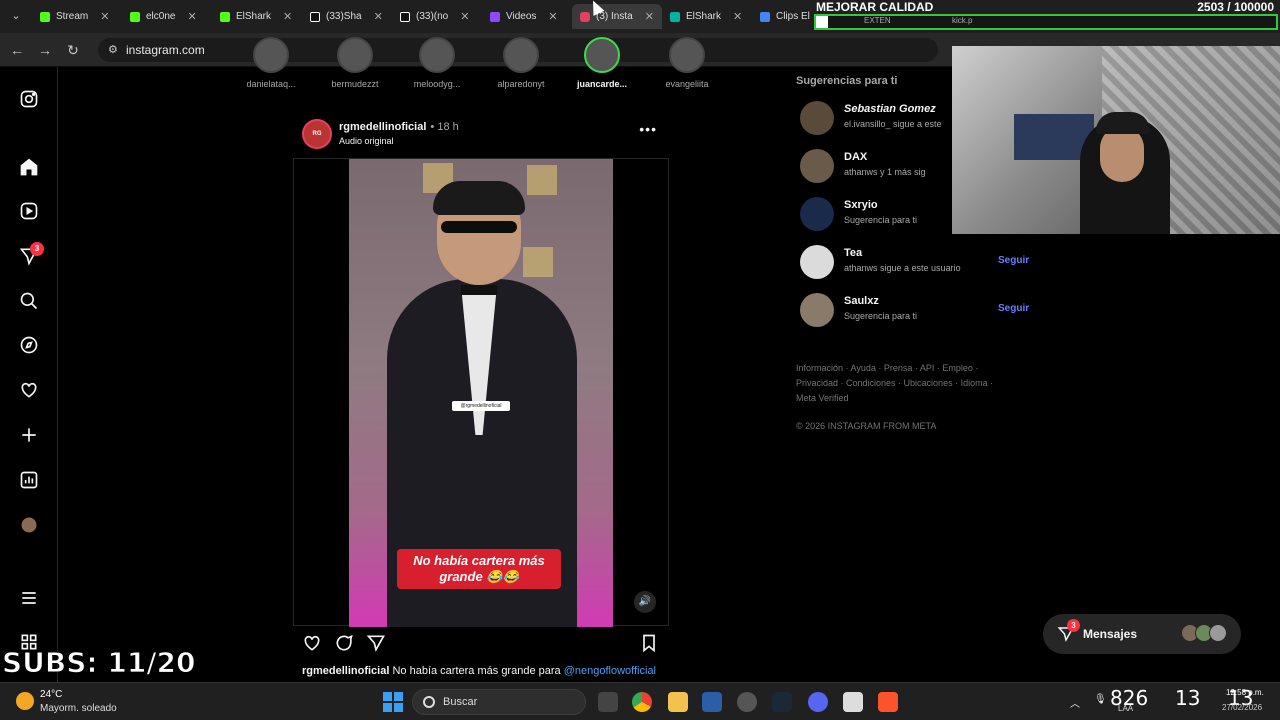 The height and width of the screenshot is (720, 1280). What do you see at coordinates (377, 644) in the screenshot?
I see `share-icon` at bounding box center [377, 644].